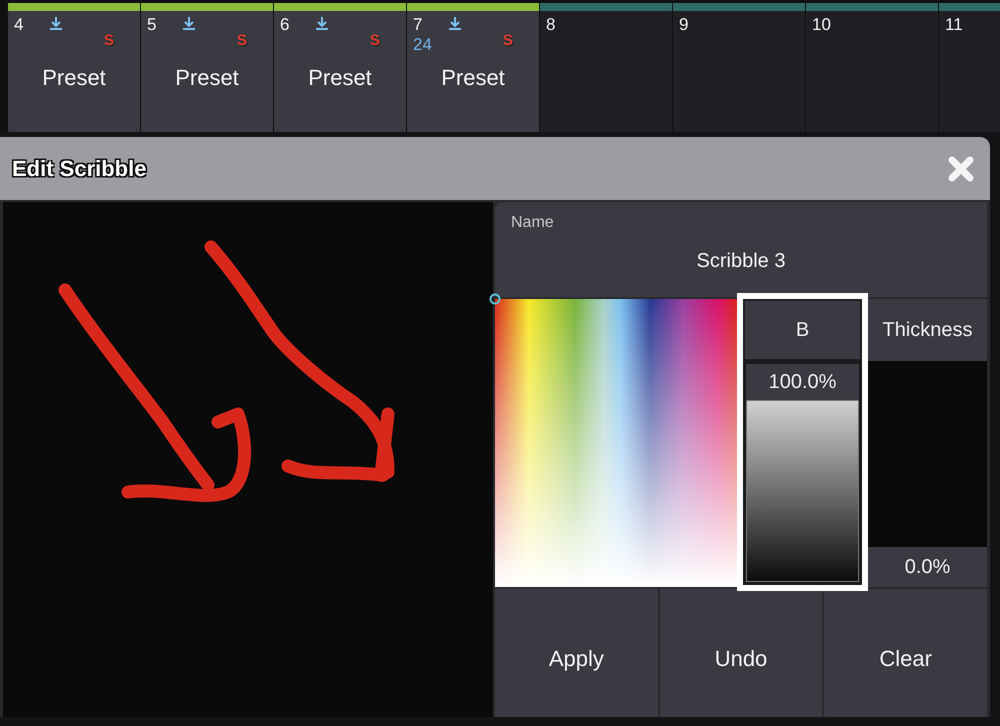 The height and width of the screenshot is (726, 1000). Describe the element at coordinates (802, 382) in the screenshot. I see `brightness-reading: 100.0%` at that location.